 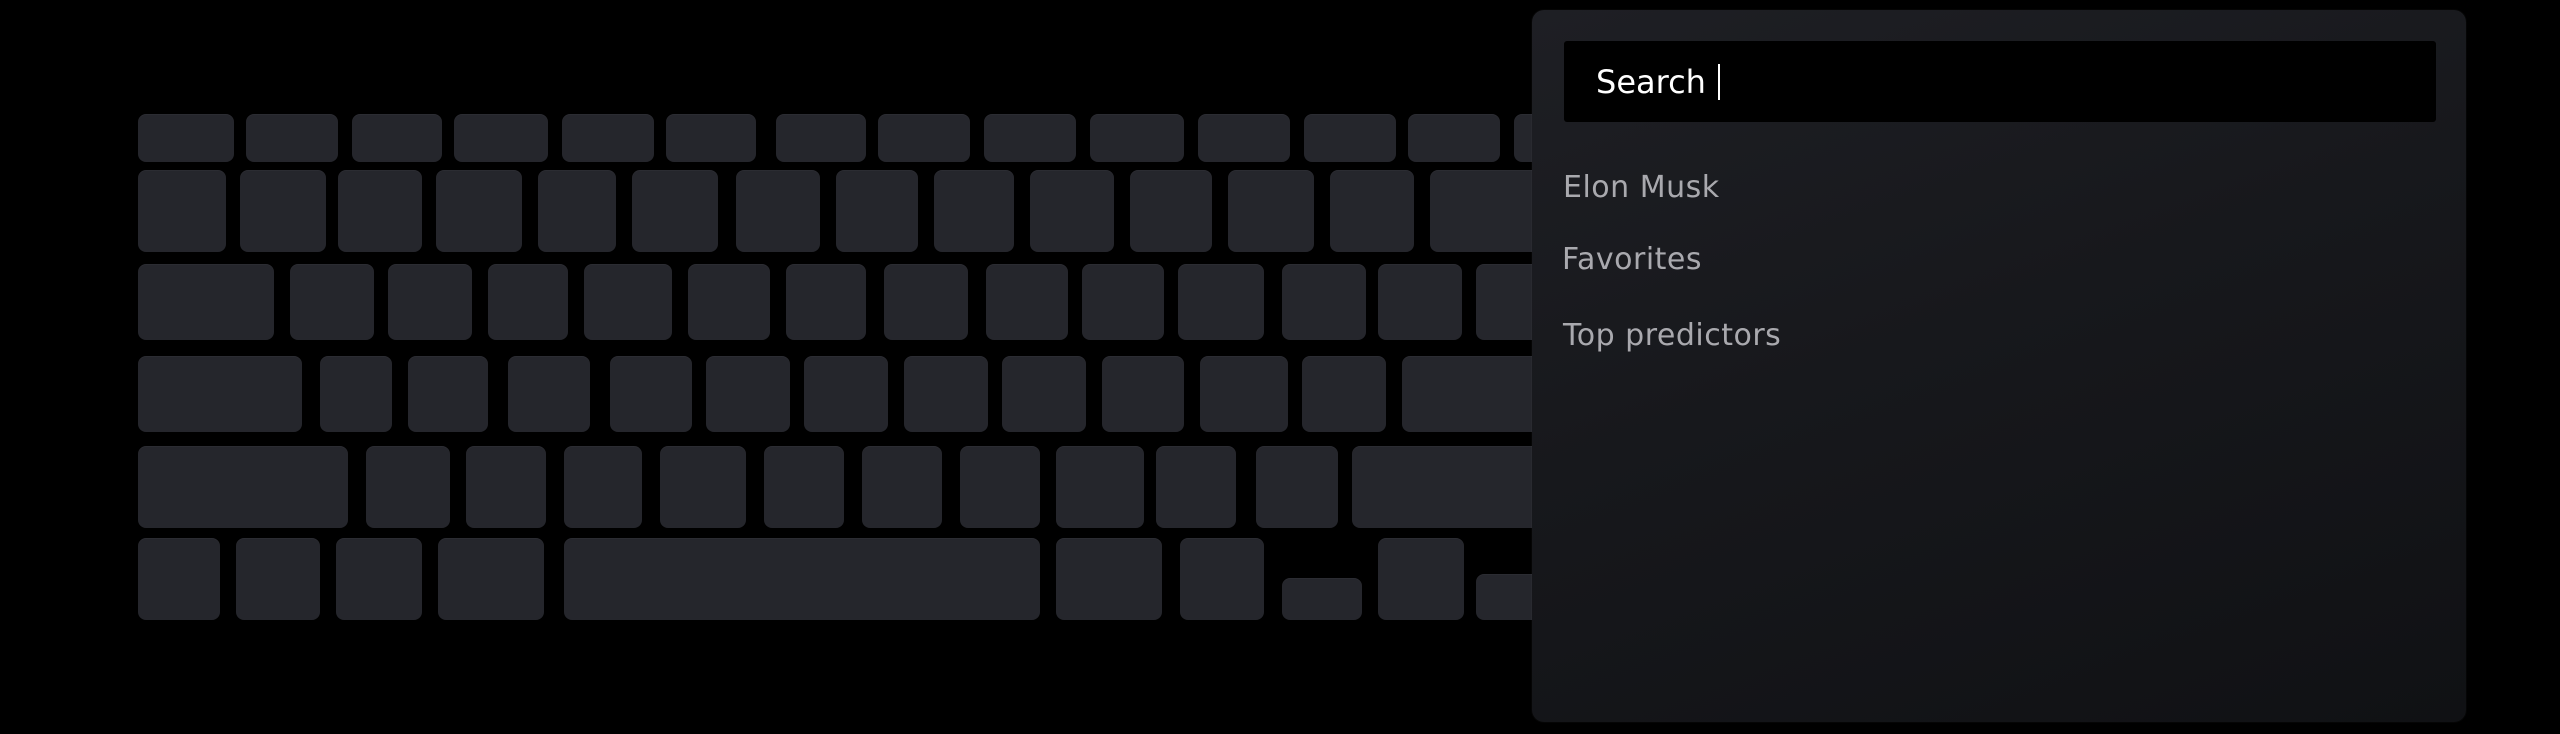 I want to click on suggestion-item: Elon Musk, so click(x=1641, y=188).